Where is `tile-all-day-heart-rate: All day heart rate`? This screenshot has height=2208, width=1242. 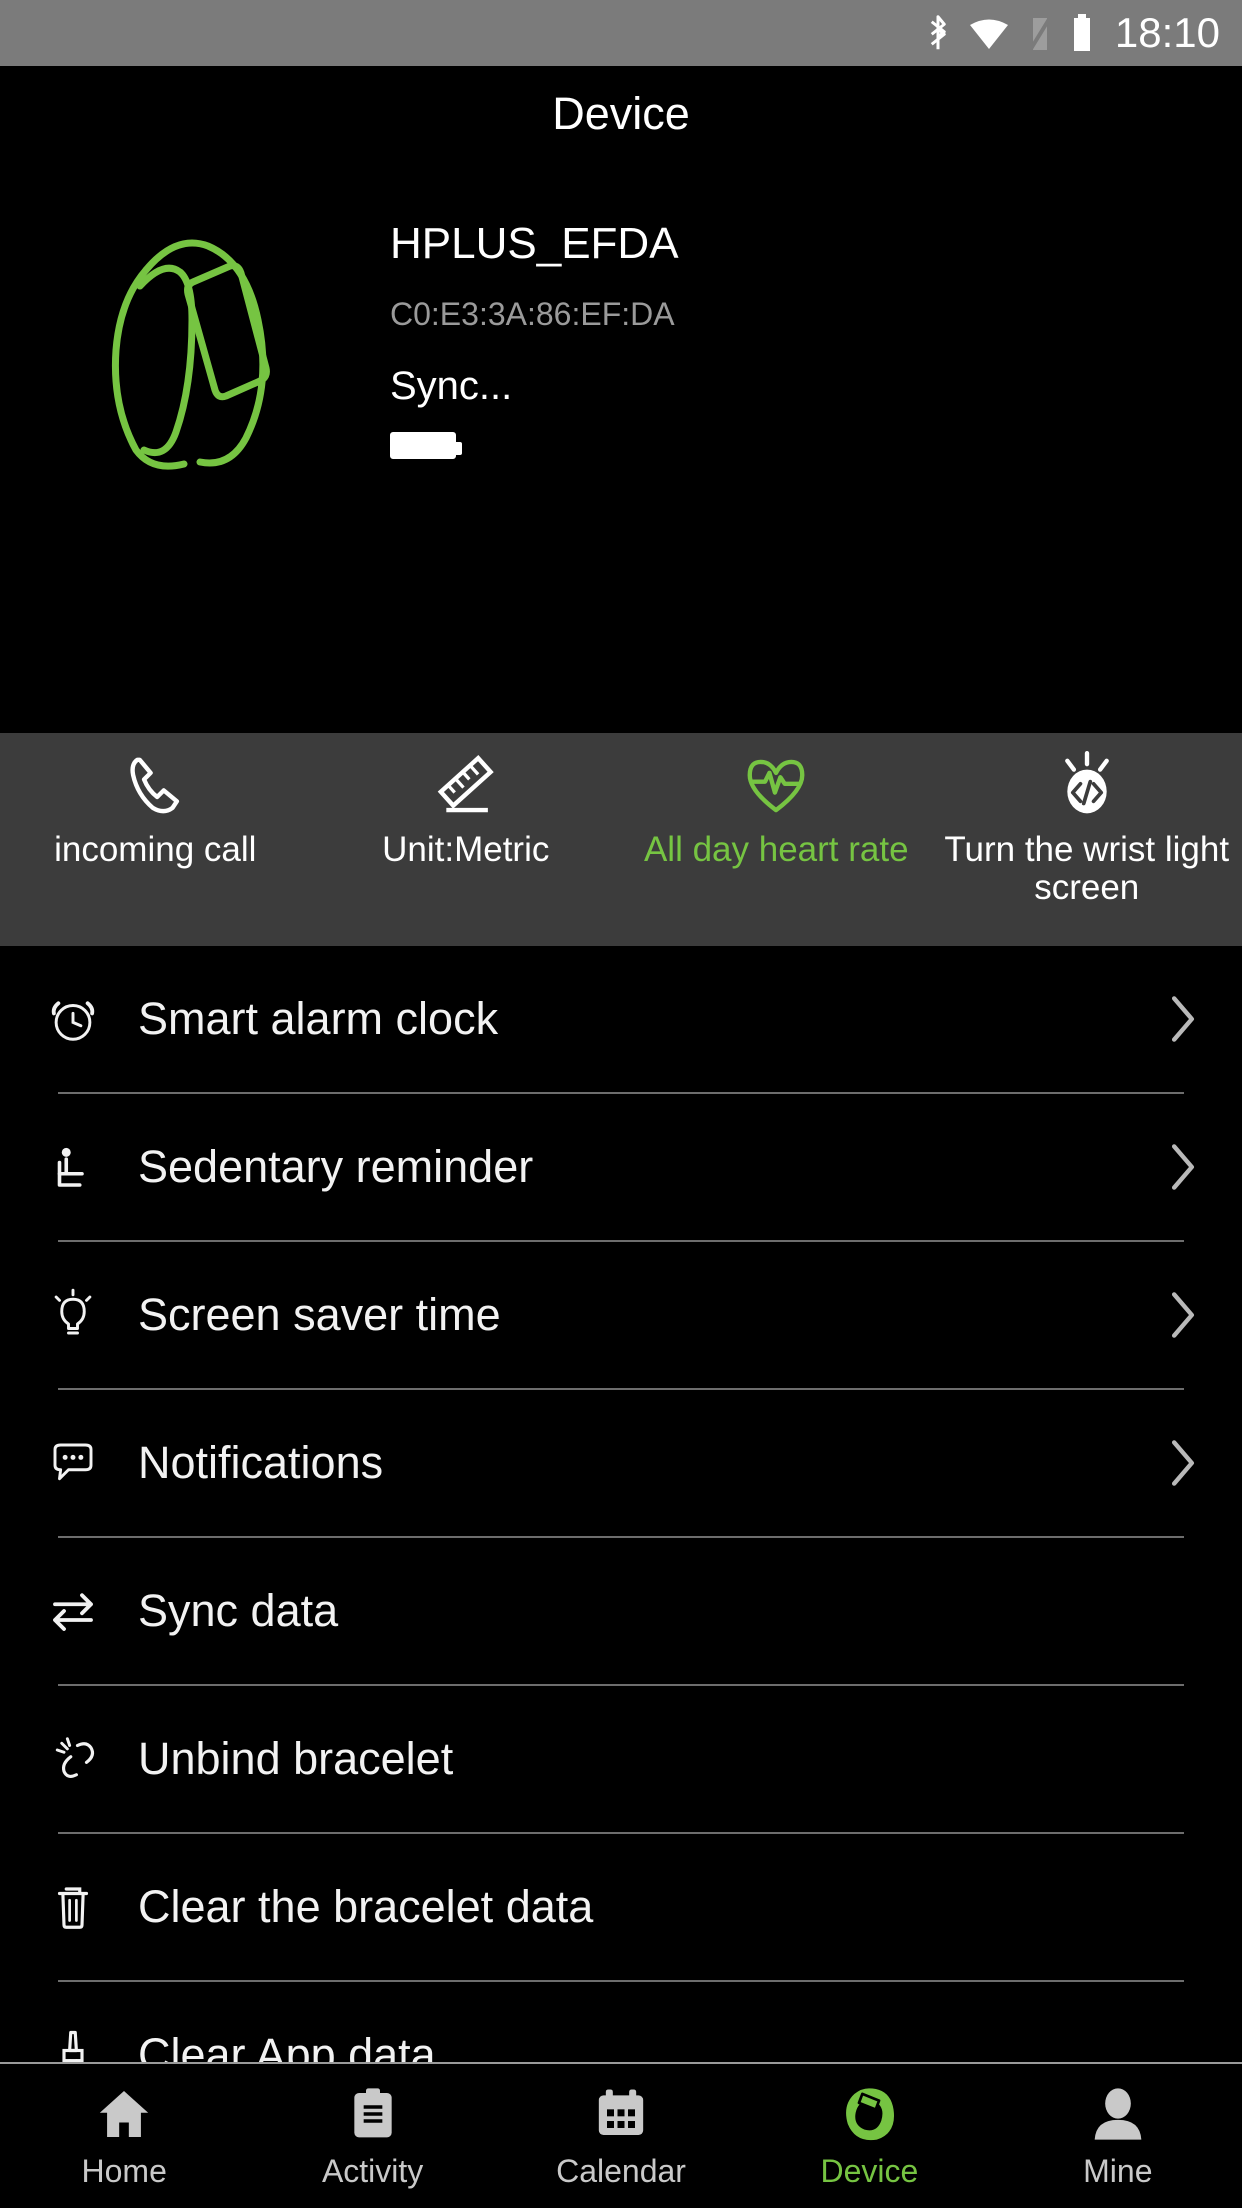
tile-all-day-heart-rate: All day heart rate is located at coordinates (776, 839).